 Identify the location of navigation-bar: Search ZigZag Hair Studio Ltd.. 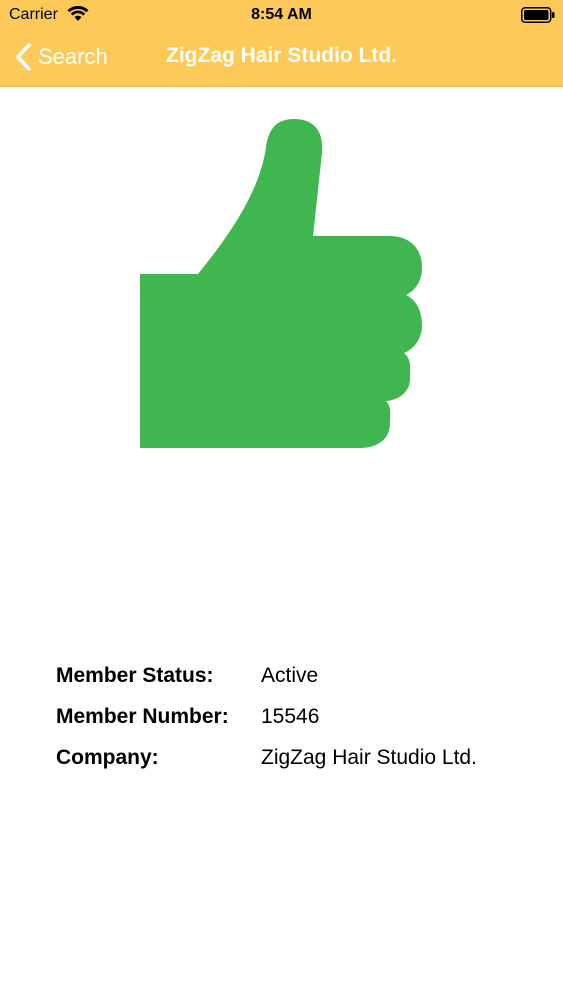
(281, 58).